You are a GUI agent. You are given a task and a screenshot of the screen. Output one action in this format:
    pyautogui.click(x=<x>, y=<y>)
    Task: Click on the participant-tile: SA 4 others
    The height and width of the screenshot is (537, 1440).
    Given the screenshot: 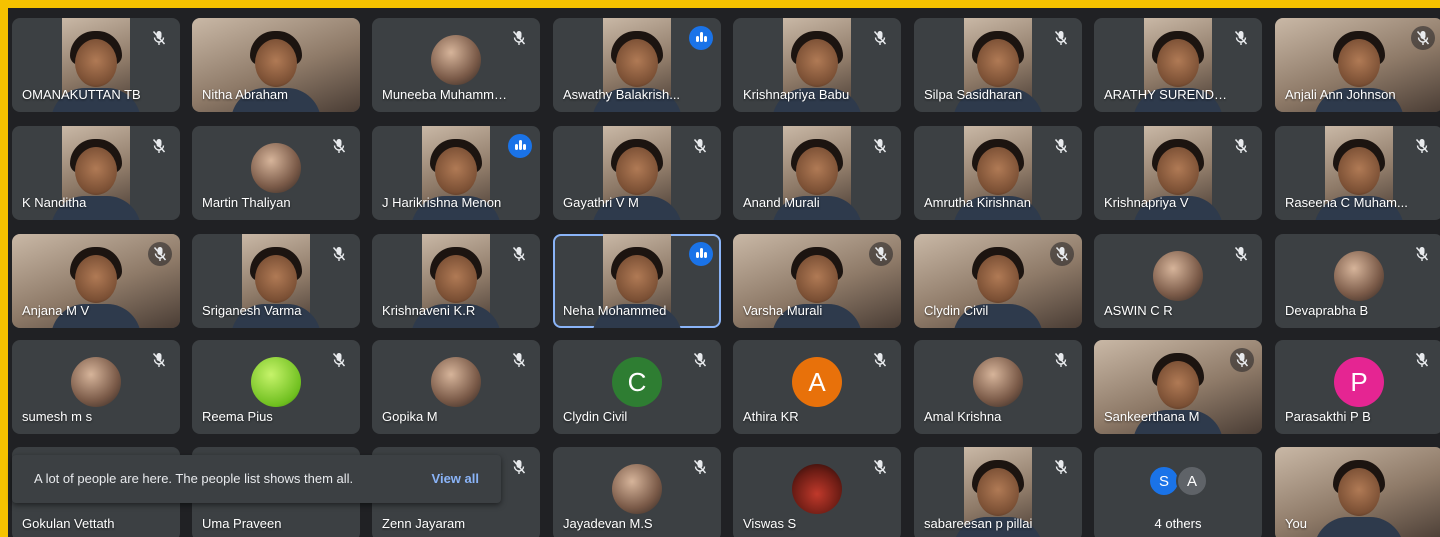 What is the action you would take?
    pyautogui.click(x=1178, y=492)
    